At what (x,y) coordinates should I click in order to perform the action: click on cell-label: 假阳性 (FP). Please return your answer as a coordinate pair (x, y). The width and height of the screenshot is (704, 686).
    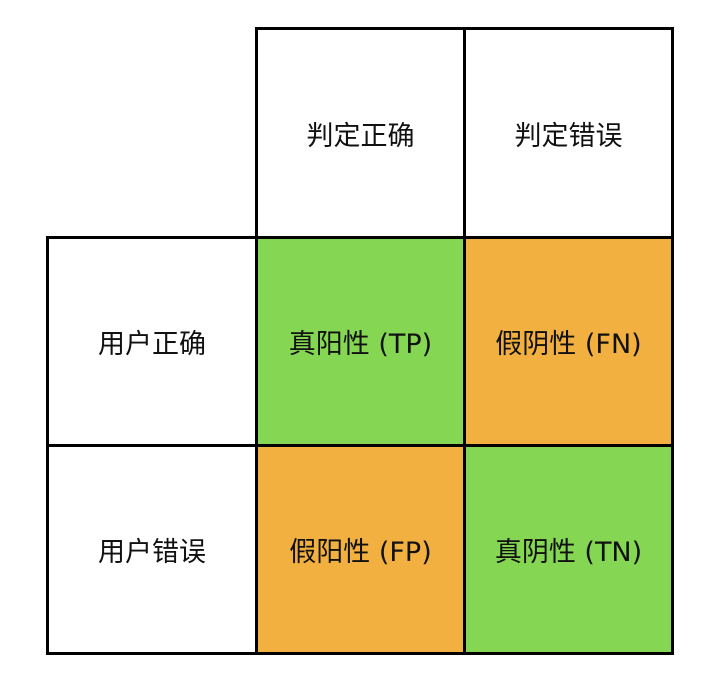
    Looking at the image, I should click on (360, 552).